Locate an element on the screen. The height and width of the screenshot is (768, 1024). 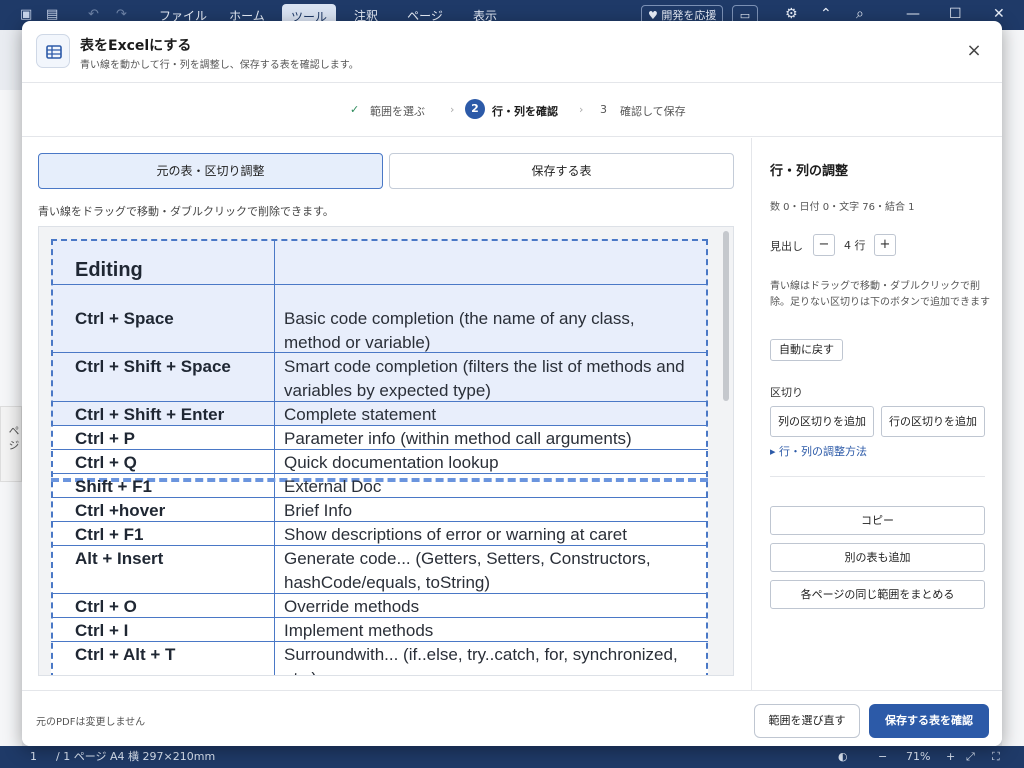
row-divider is located at coordinates (379, 284).